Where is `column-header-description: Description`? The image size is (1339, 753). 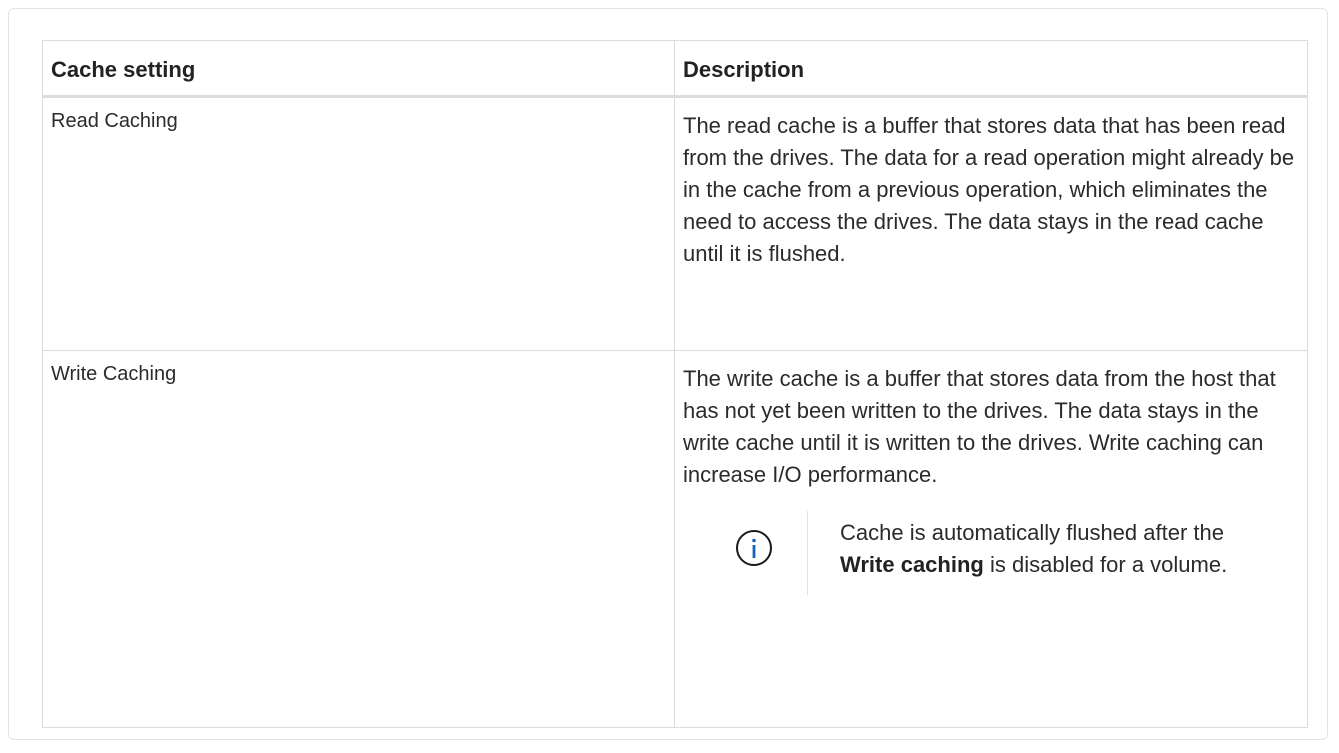 column-header-description: Description is located at coordinates (991, 69).